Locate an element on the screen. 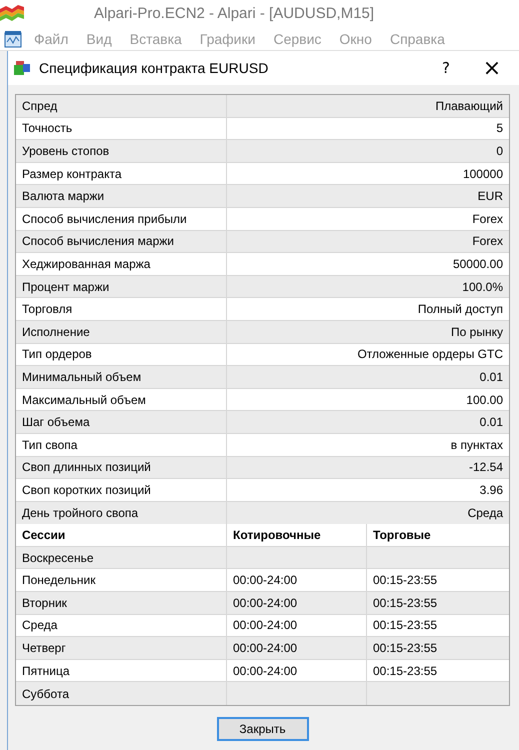 This screenshot has width=519, height=750. dialog-title: Спецификация контракта EURUSD is located at coordinates (153, 68).